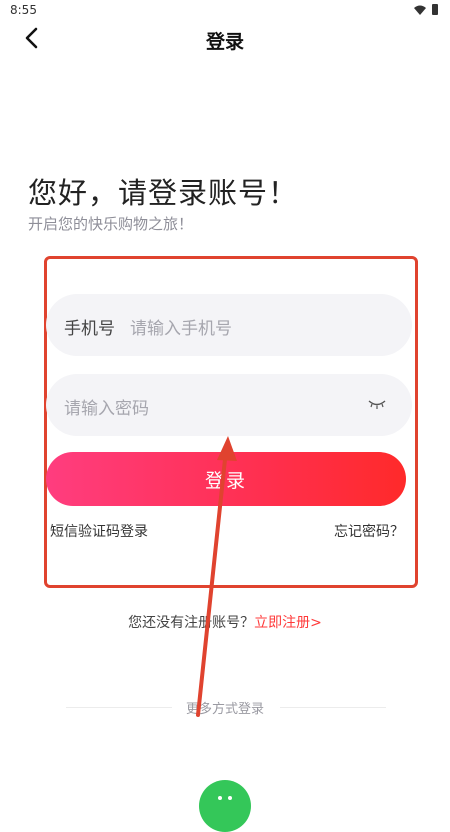 The image size is (450, 832). What do you see at coordinates (333, 707) in the screenshot?
I see `divider-right` at bounding box center [333, 707].